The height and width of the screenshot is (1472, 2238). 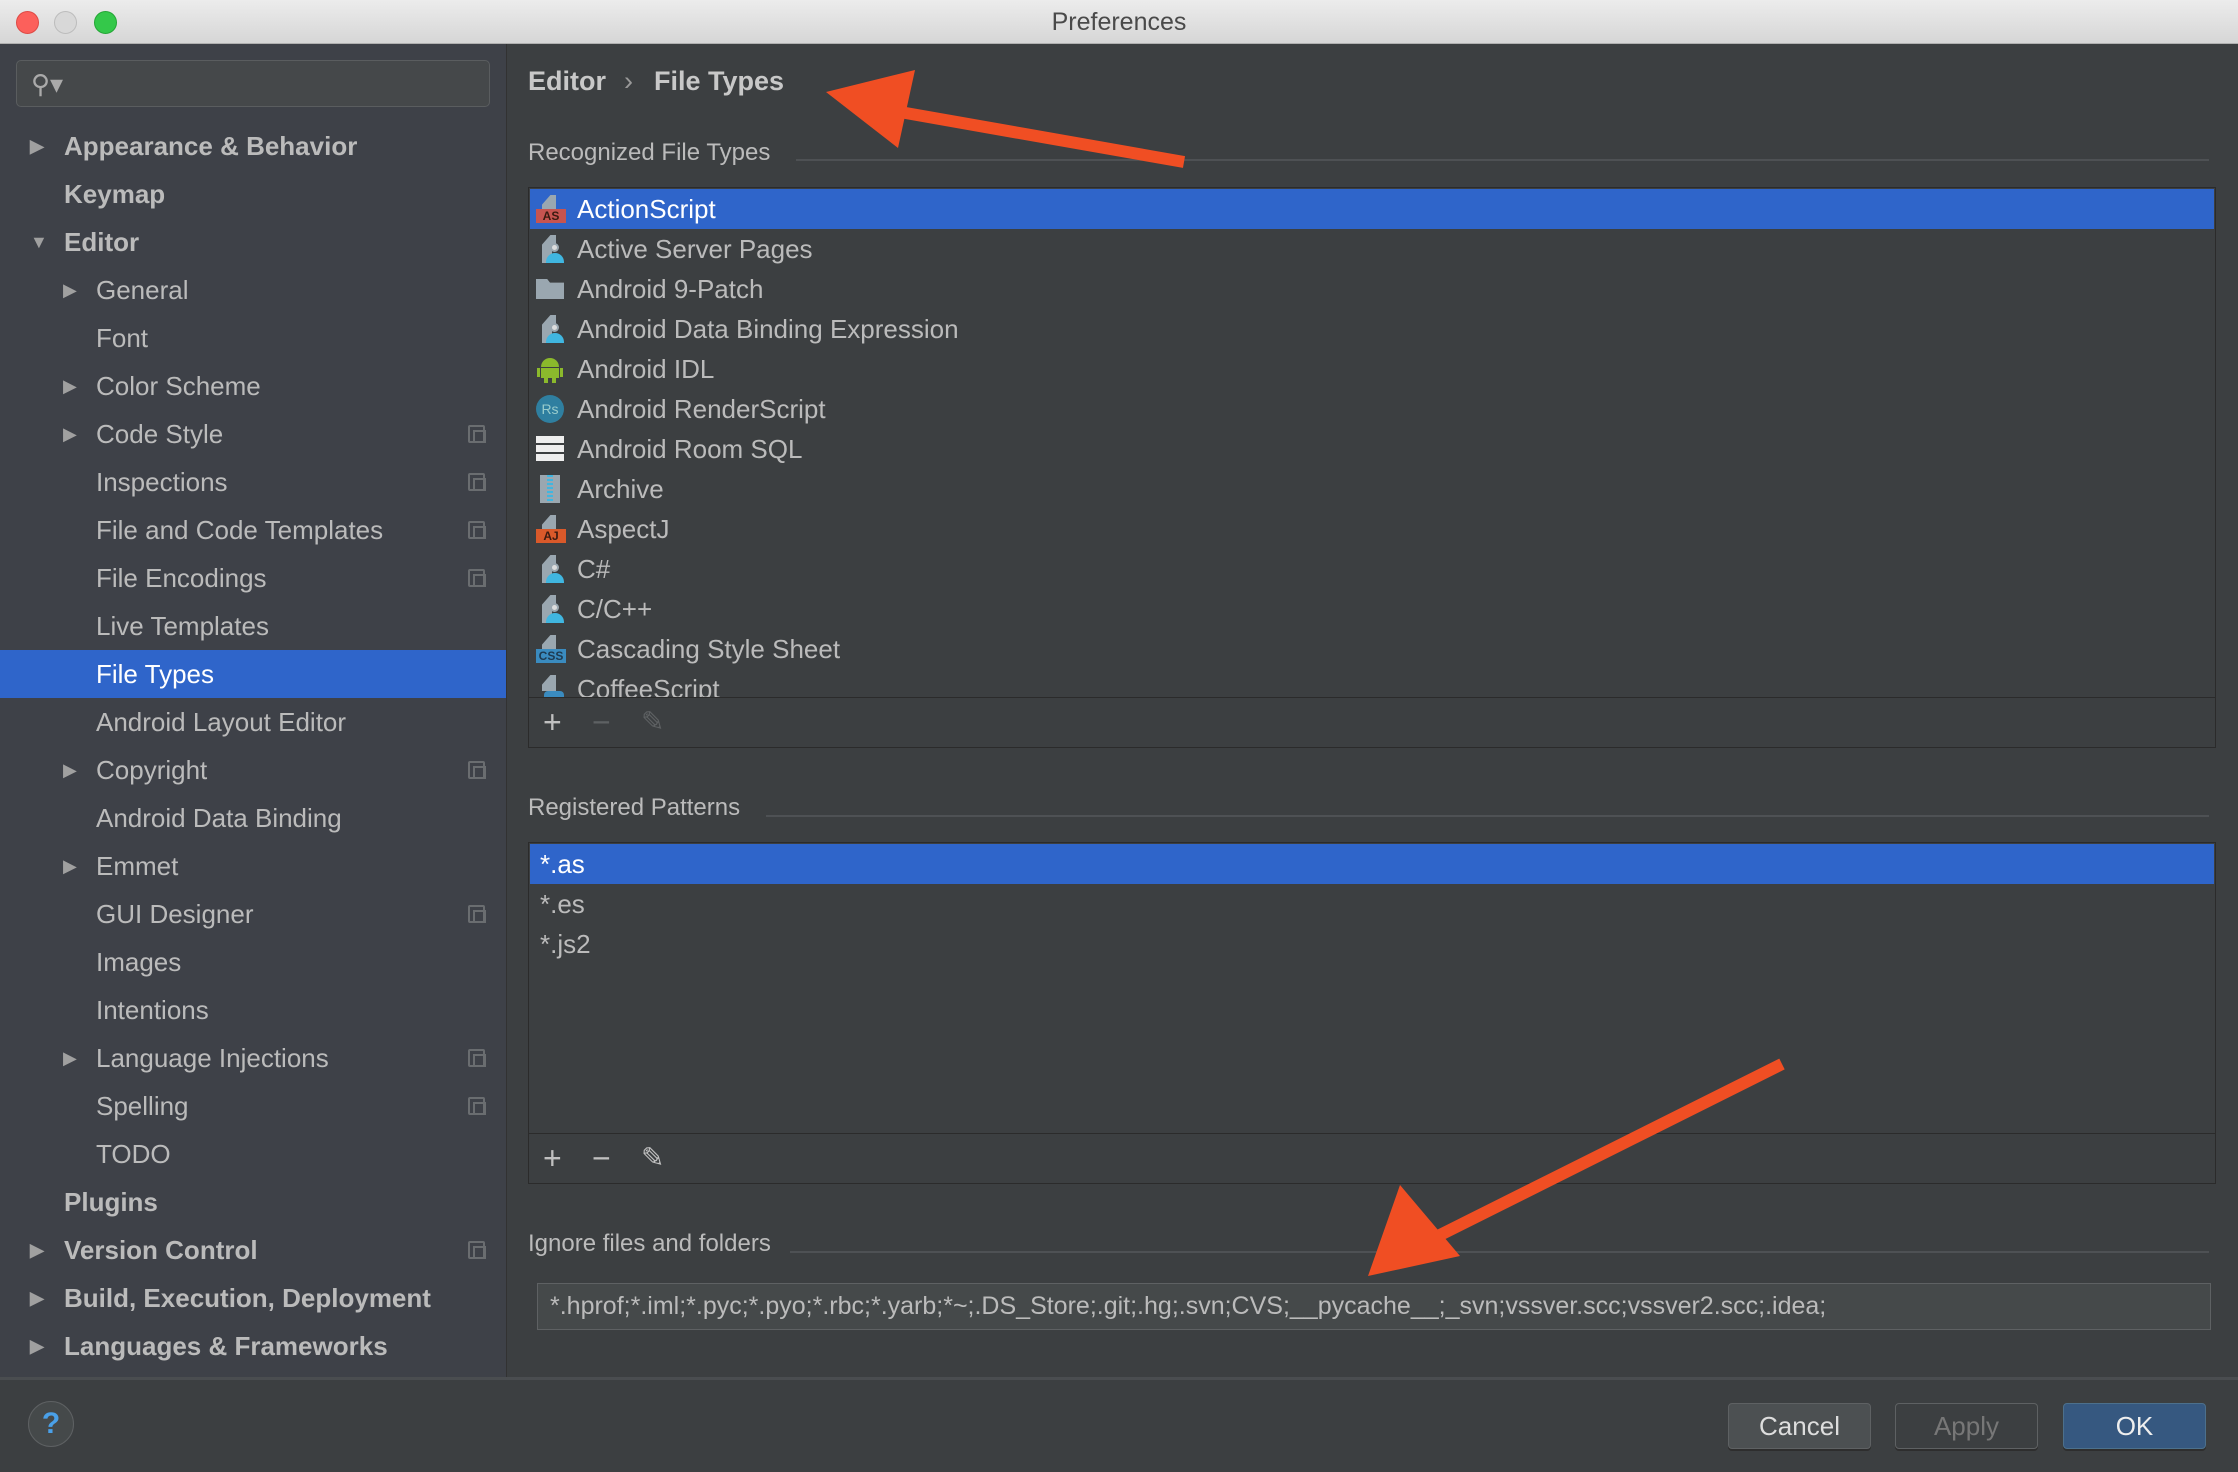 I want to click on css-file-icon: CSS, so click(x=551, y=649).